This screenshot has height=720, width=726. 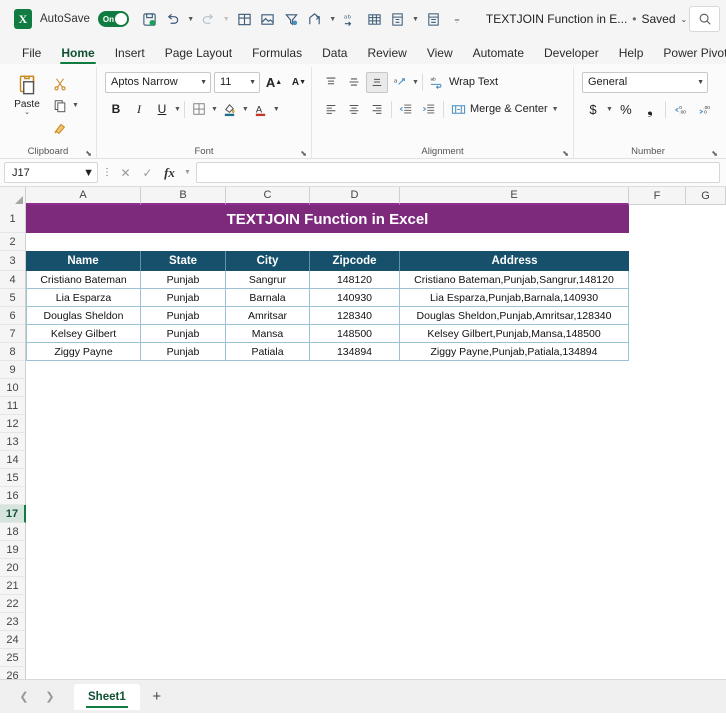 I want to click on cell-b6: Punjab, so click(x=183, y=316).